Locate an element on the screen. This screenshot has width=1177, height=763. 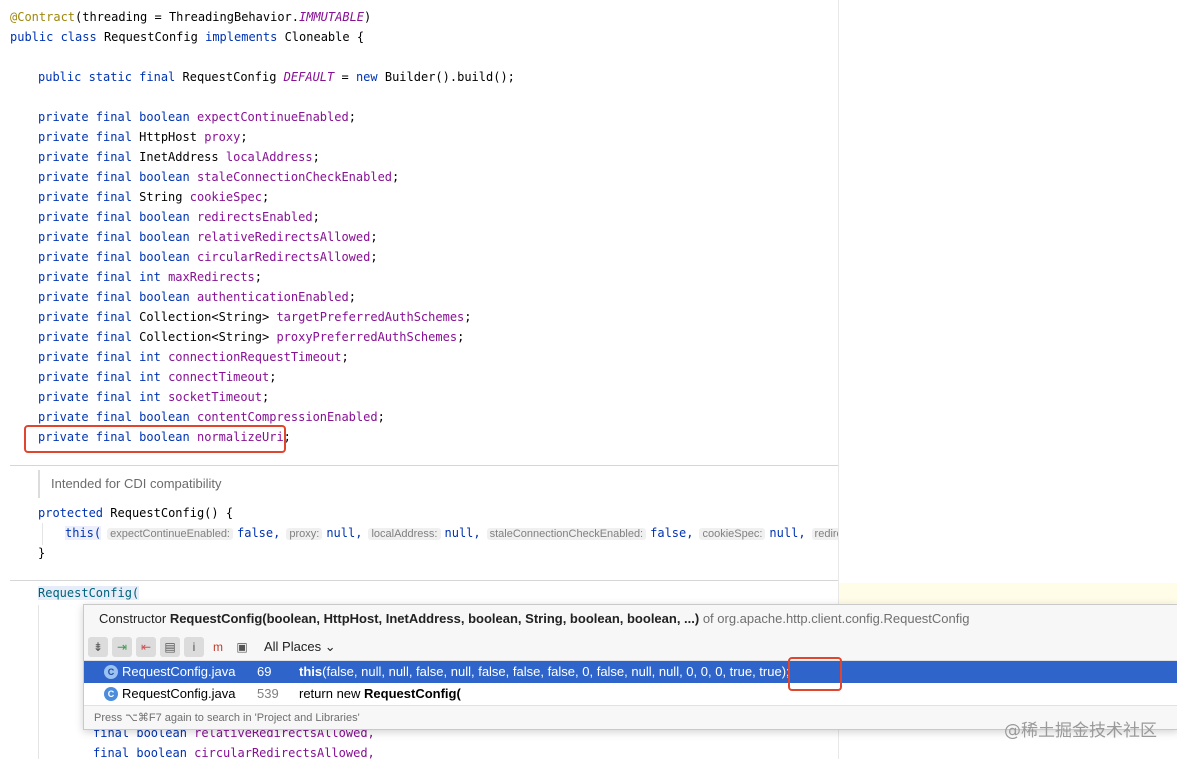
indent-guide is located at coordinates (42, 534).